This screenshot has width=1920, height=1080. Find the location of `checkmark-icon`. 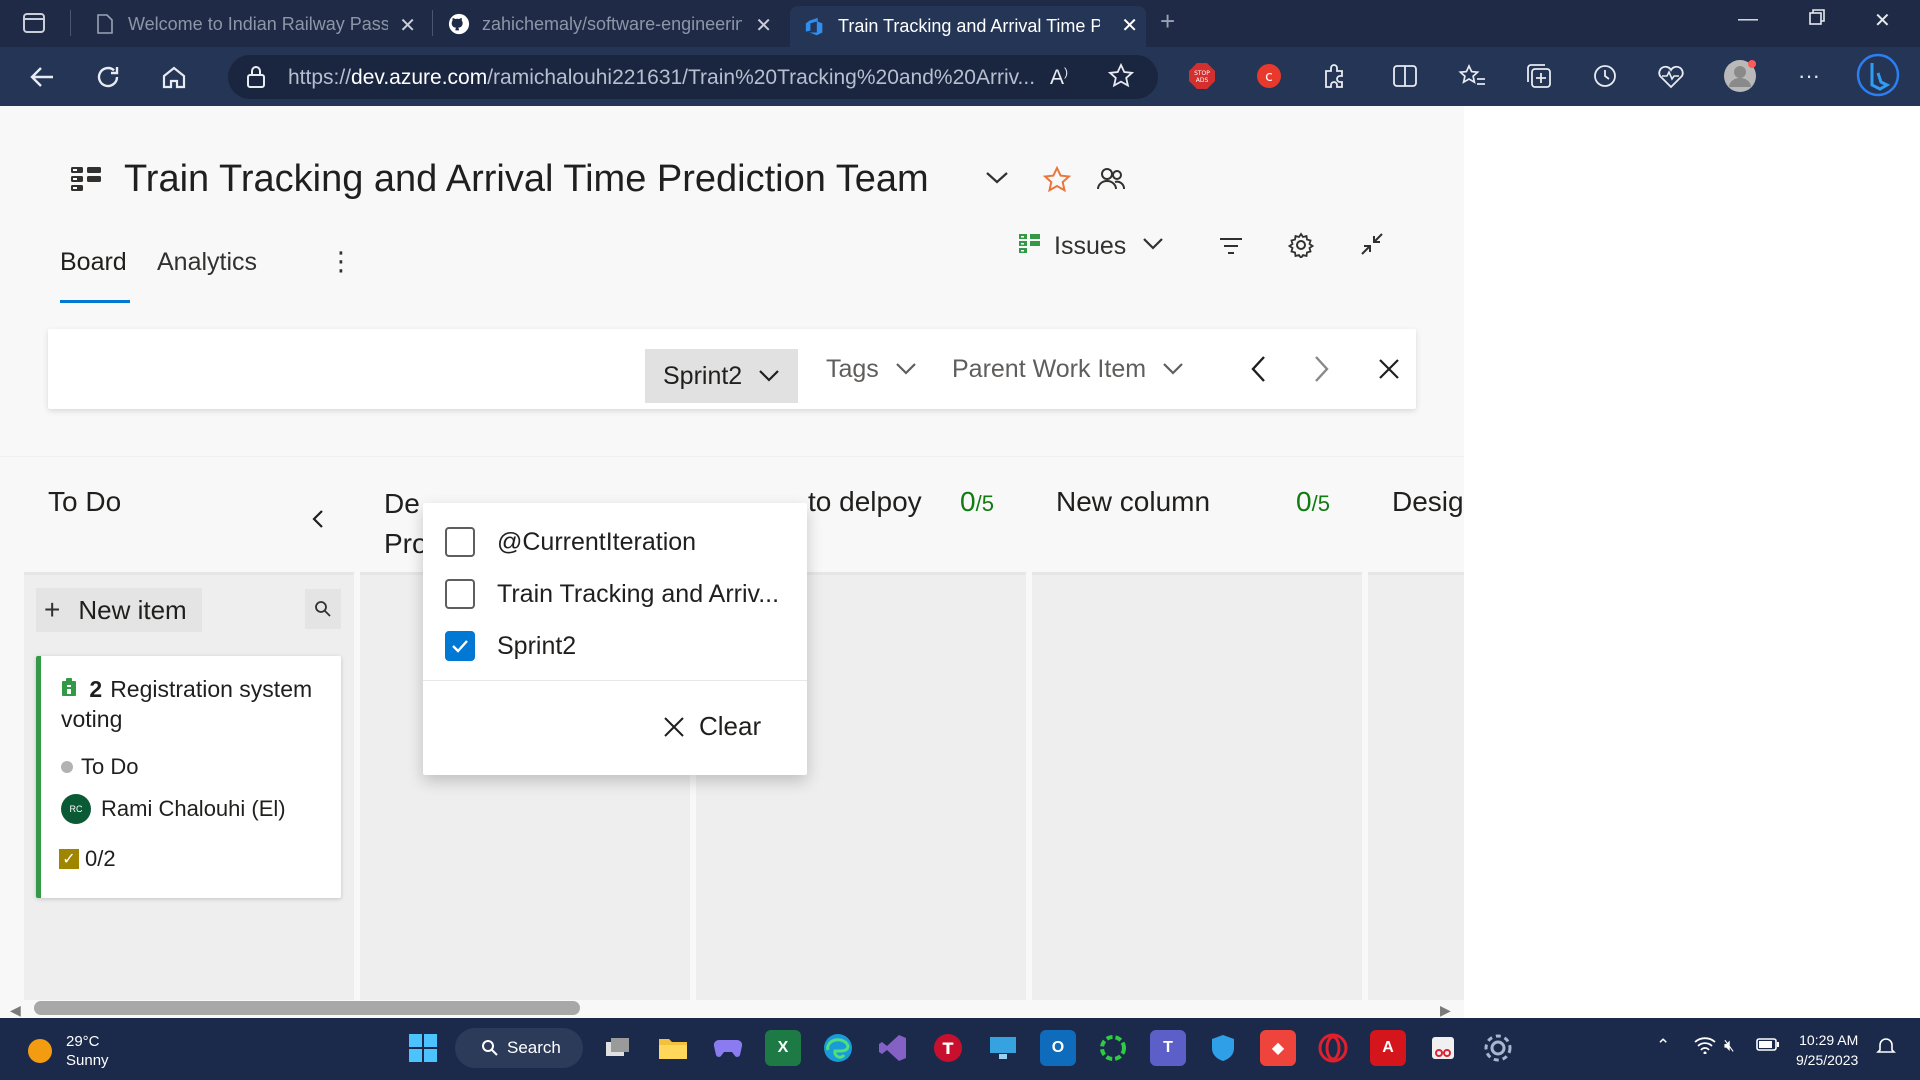

checkmark-icon is located at coordinates (460, 646).